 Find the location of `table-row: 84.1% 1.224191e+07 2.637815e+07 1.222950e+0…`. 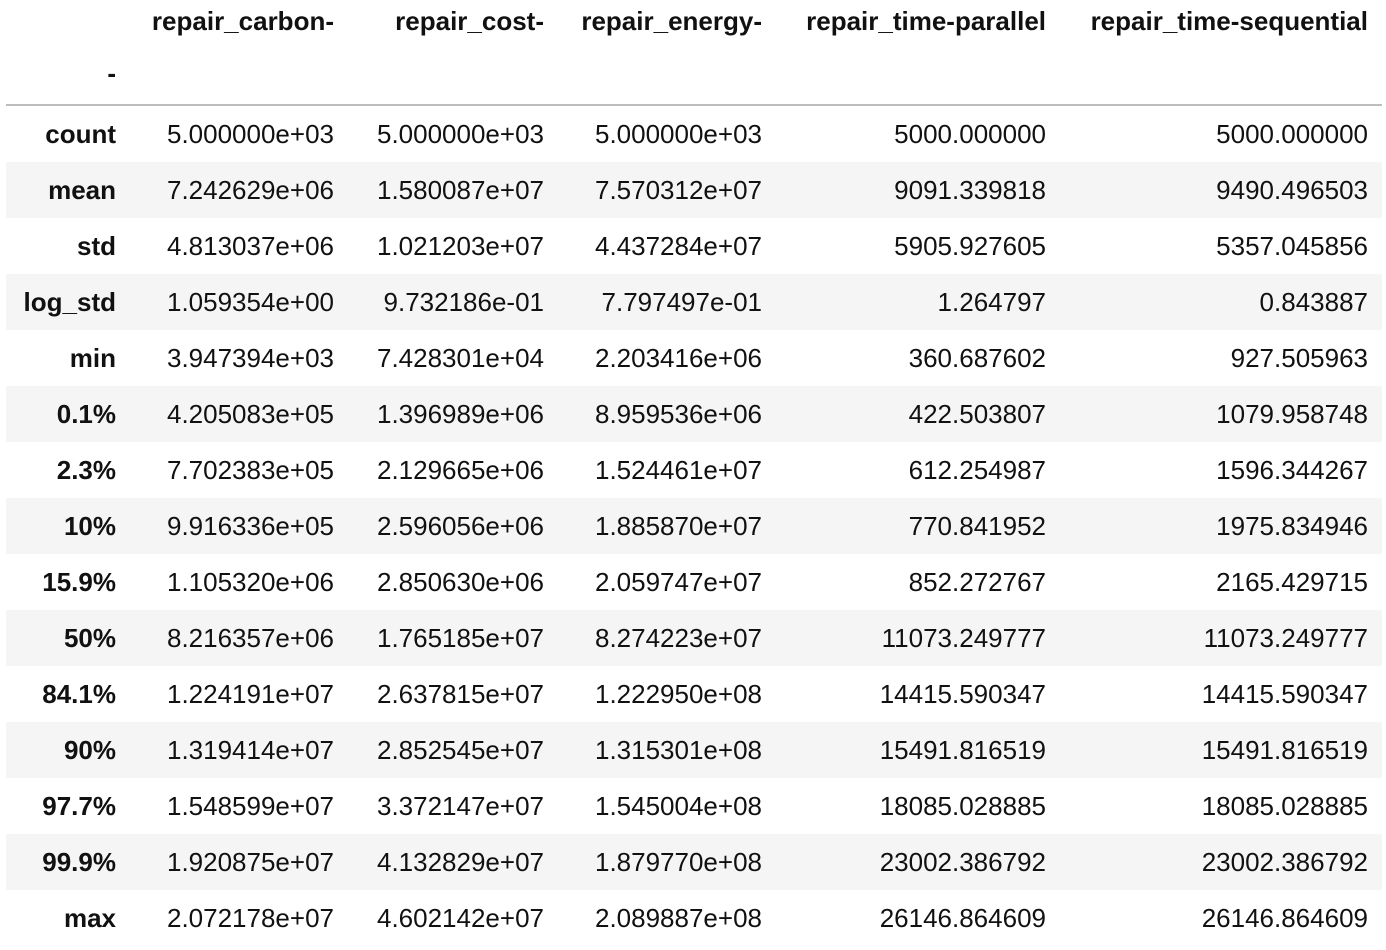

table-row: 84.1% 1.224191e+07 2.637815e+07 1.222950e+0… is located at coordinates (694, 694).